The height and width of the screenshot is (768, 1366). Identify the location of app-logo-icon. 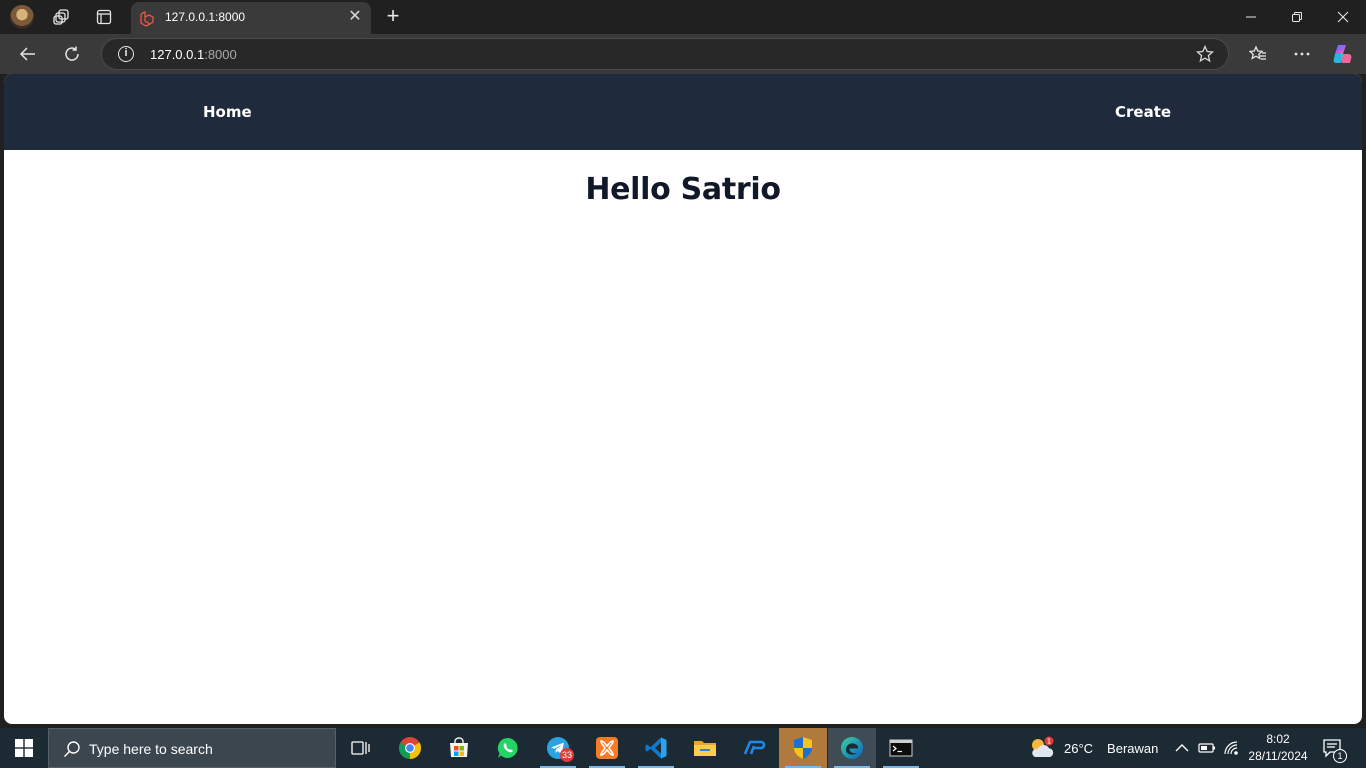
(754, 747).